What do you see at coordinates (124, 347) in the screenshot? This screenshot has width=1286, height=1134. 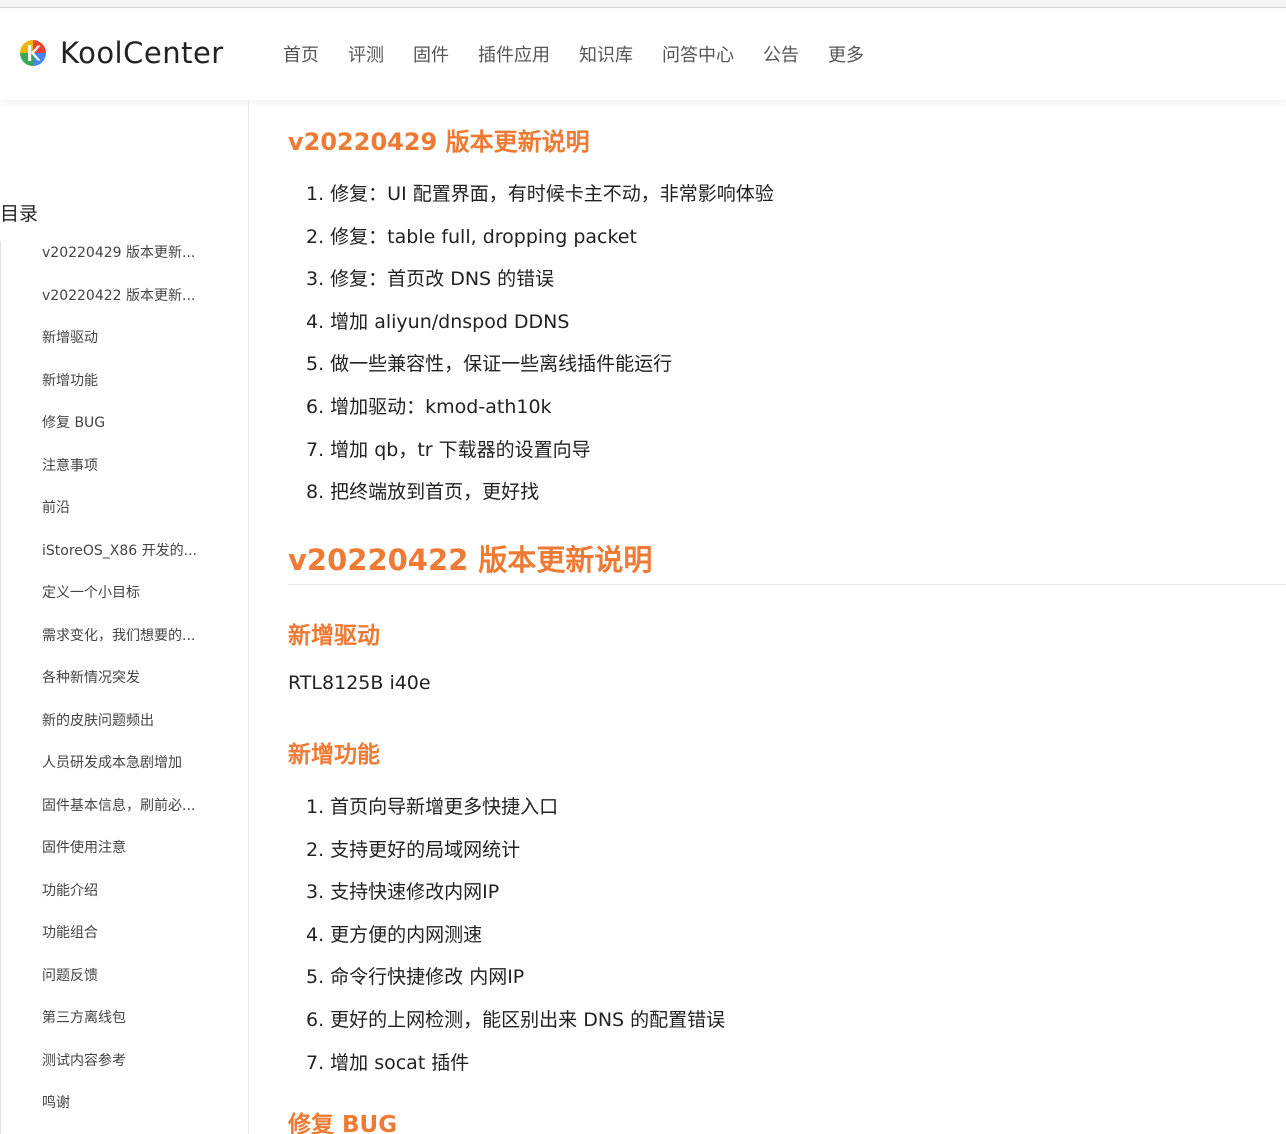 I see `toc-item: 新增驱动` at bounding box center [124, 347].